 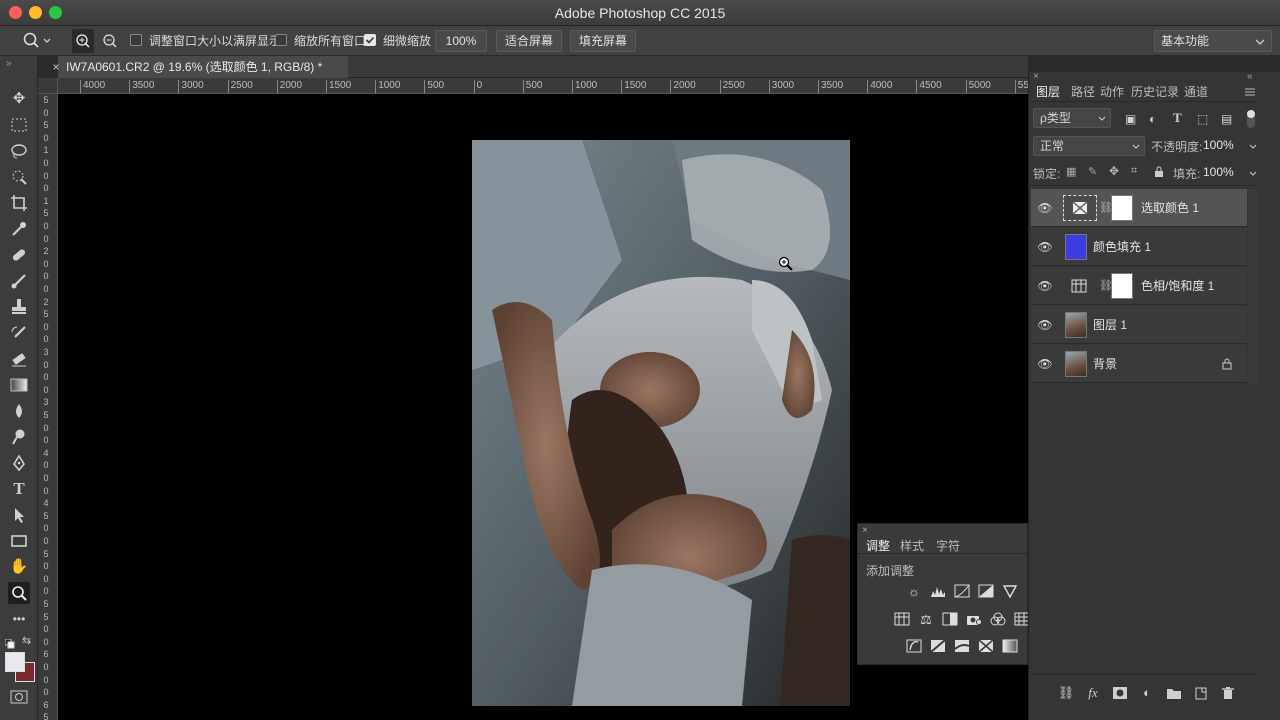 What do you see at coordinates (19, 619) in the screenshot?
I see `more-tools-icon: •••` at bounding box center [19, 619].